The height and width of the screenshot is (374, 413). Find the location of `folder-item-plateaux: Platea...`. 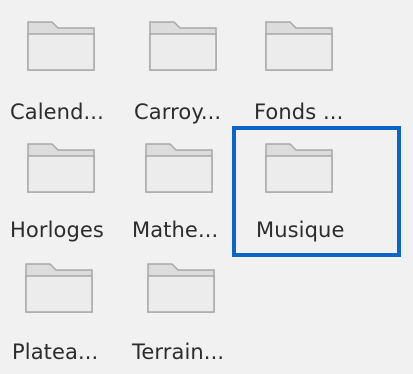

folder-item-plateaux: Platea... is located at coordinates (59, 302).